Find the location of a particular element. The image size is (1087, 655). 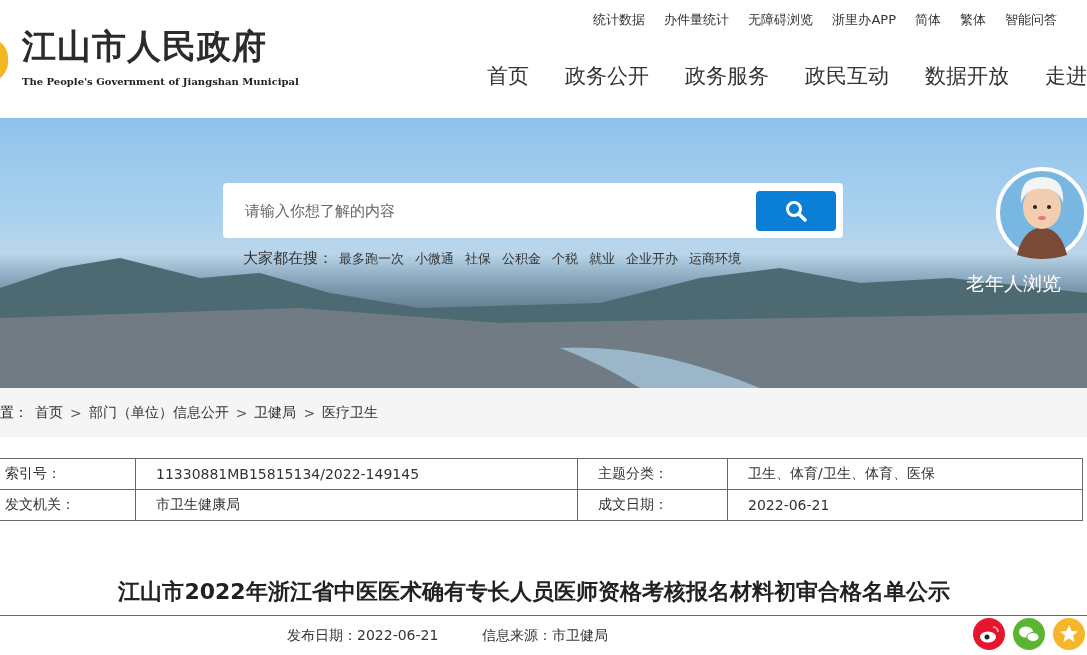

breadcrumb-link: 卫健局 is located at coordinates (275, 412).